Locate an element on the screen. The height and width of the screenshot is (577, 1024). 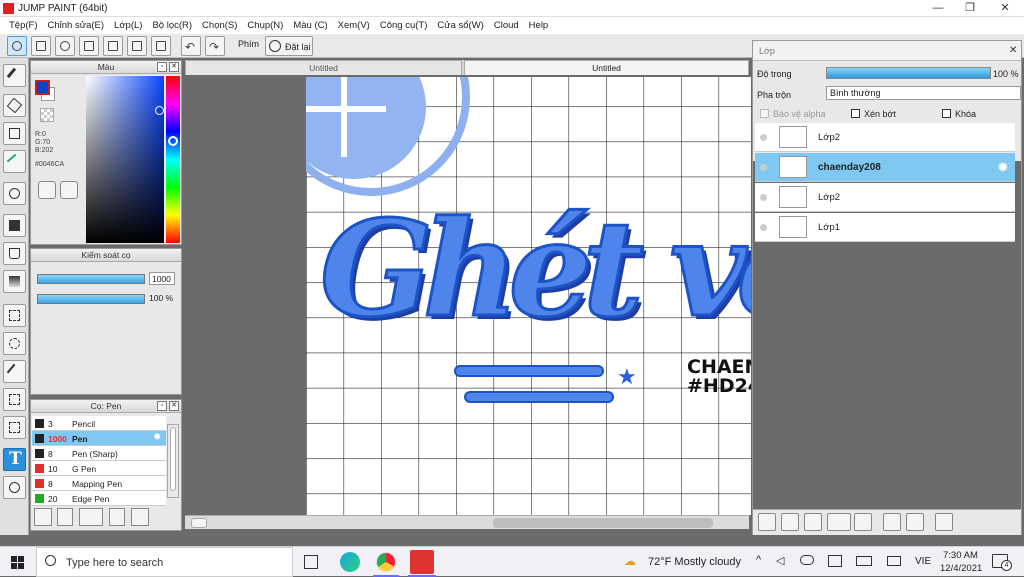
language-indicator: VIE is located at coordinates (923, 561).